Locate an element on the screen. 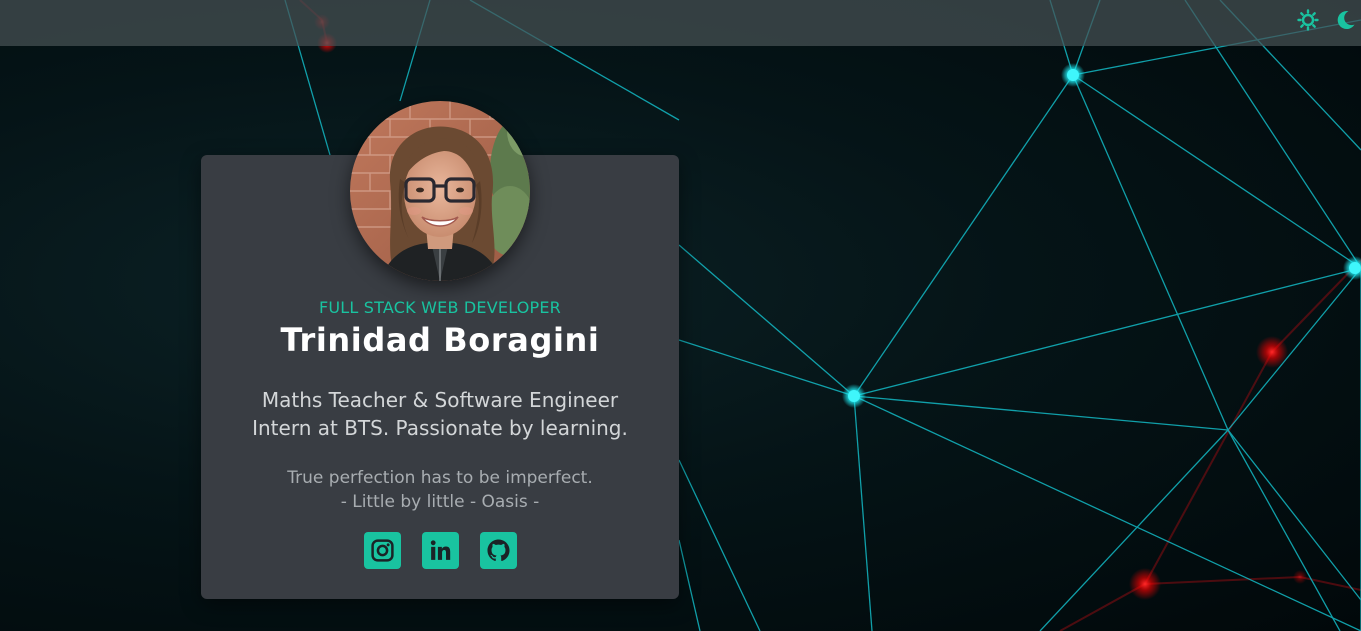  quote-line: True perfection has to be imperfect. is located at coordinates (440, 478).